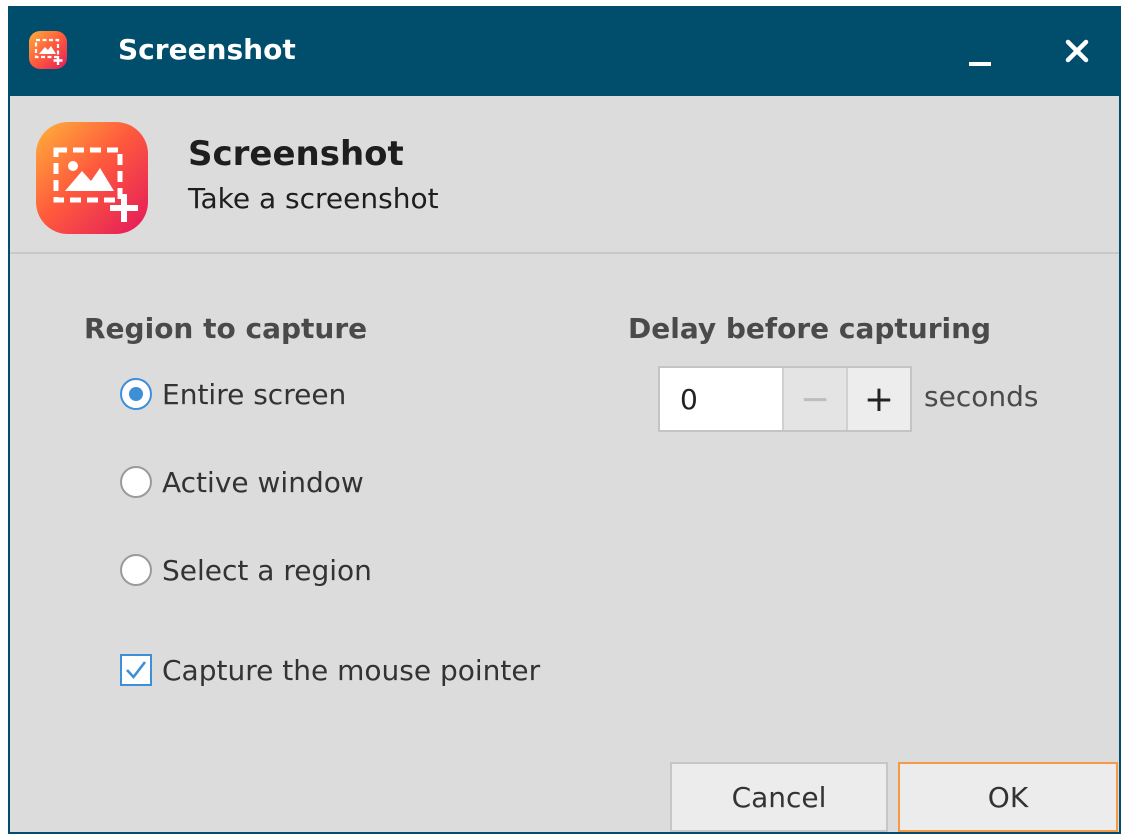 The image size is (1123, 836). What do you see at coordinates (981, 396) in the screenshot?
I see `seconds-label: seconds` at bounding box center [981, 396].